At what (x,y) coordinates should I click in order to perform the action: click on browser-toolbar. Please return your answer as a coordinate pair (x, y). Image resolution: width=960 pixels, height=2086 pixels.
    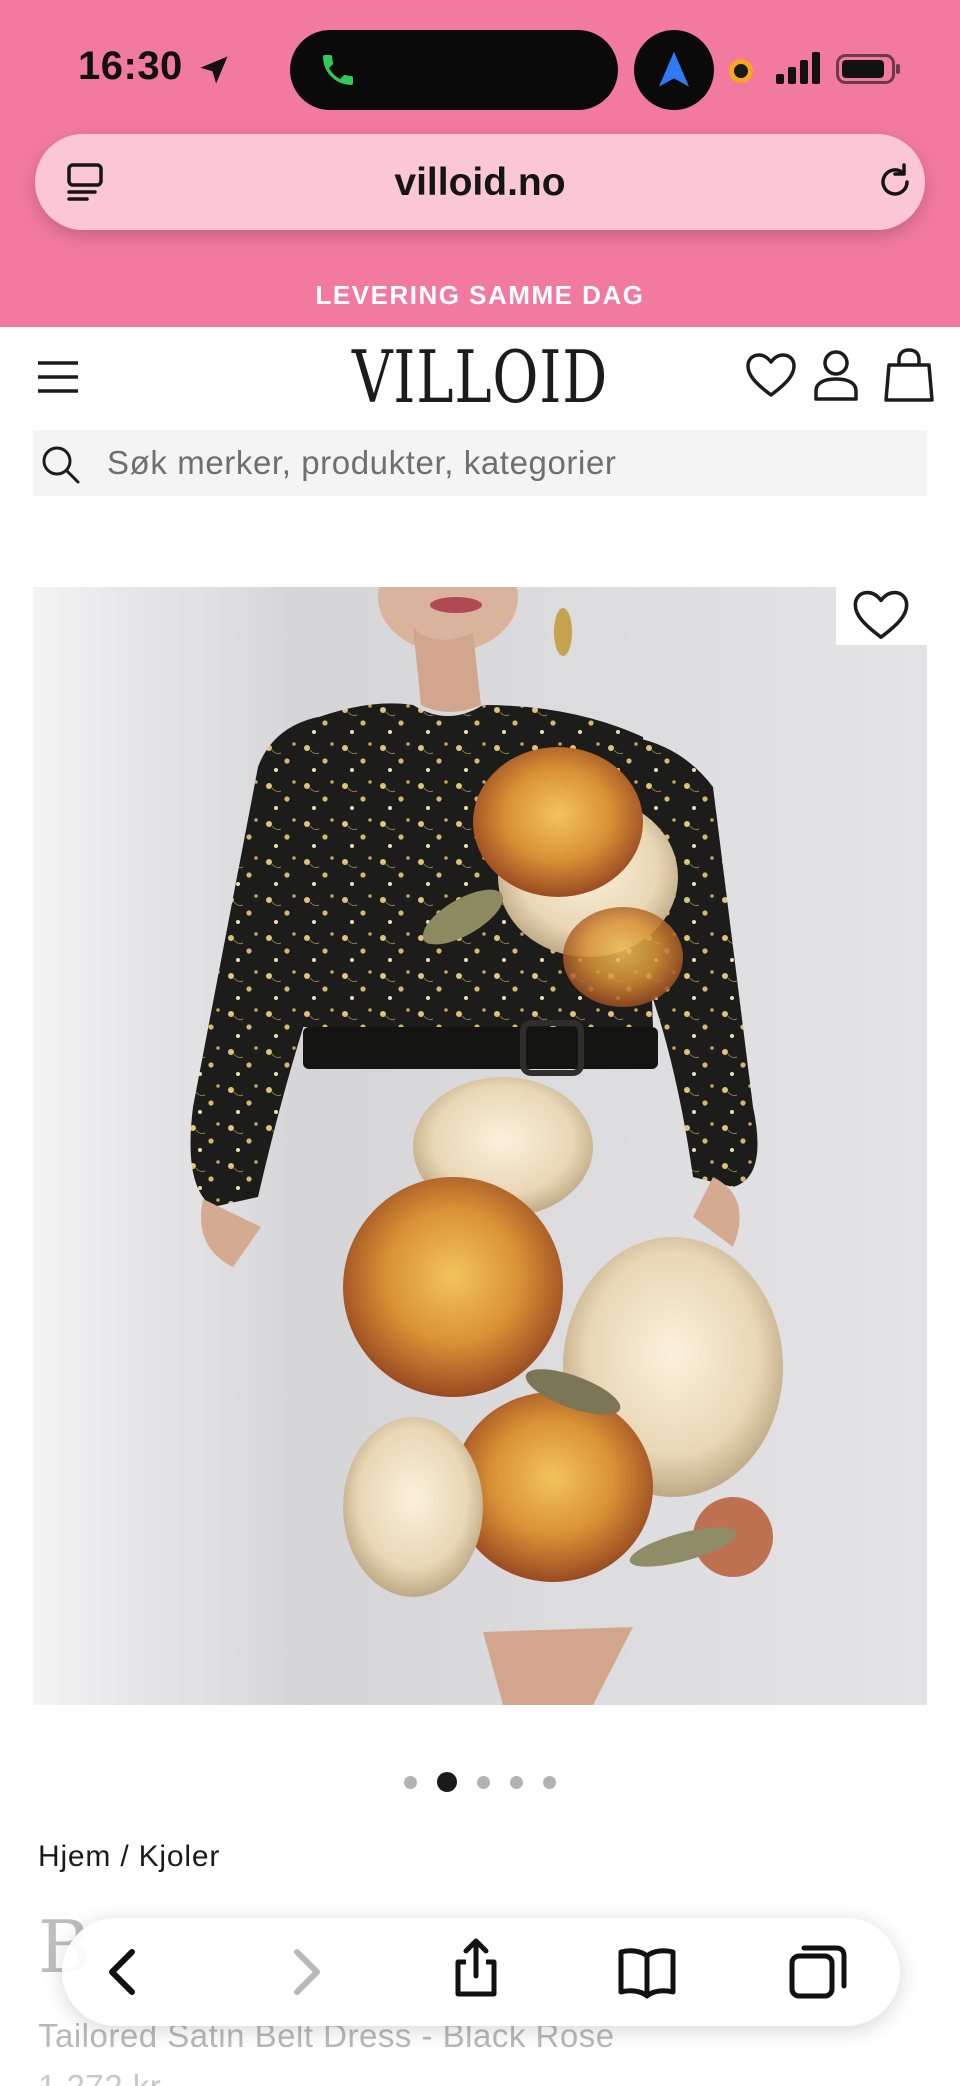
    Looking at the image, I should click on (481, 1972).